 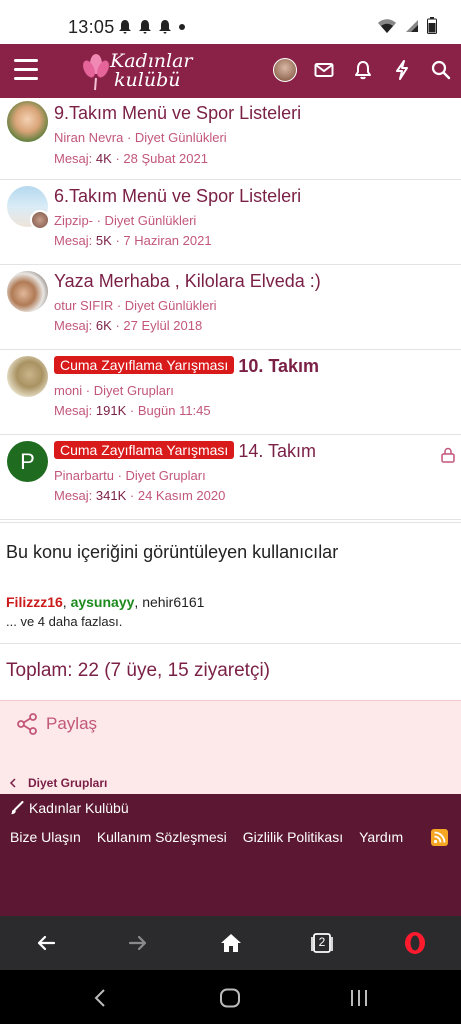 I want to click on footer-link-contact: Bize Ulaşın, so click(x=45, y=837).